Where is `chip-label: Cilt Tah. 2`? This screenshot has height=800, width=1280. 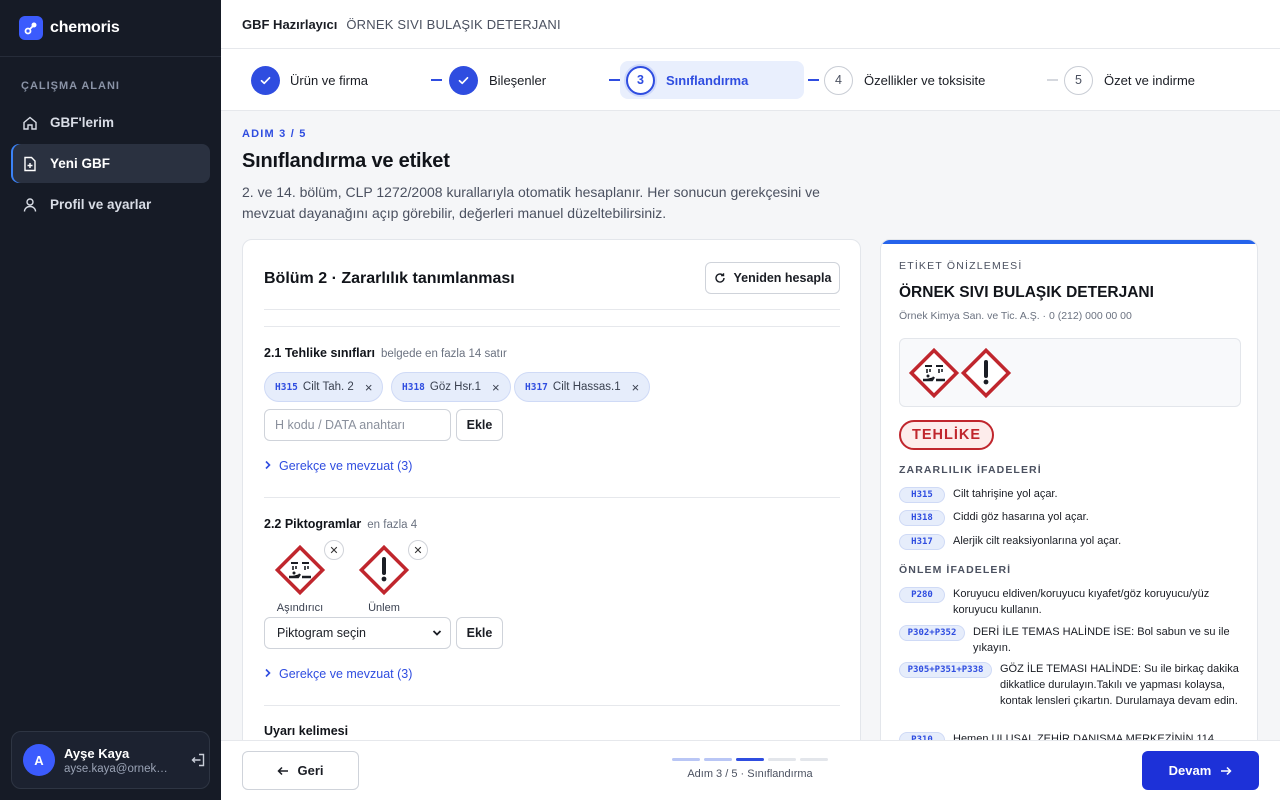
chip-label: Cilt Tah. 2 is located at coordinates (328, 387).